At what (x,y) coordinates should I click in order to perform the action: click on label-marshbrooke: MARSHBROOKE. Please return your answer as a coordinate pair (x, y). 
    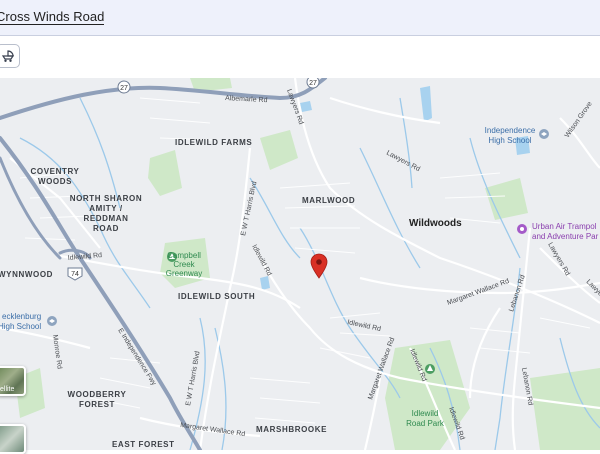
    Looking at the image, I should click on (291, 429).